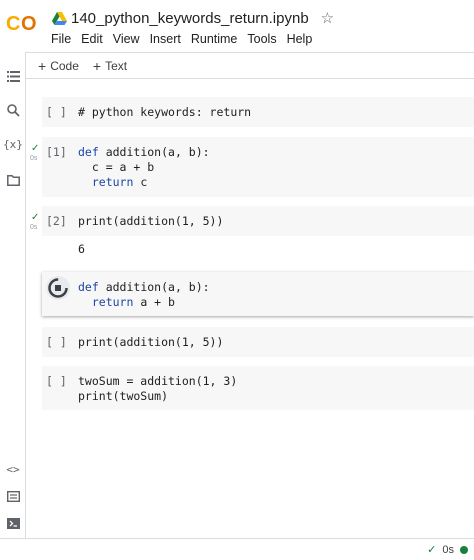 The height and width of the screenshot is (560, 474). Describe the element at coordinates (144, 167) in the screenshot. I see `cell-code: def addition(a, b): c = a + b return c` at that location.